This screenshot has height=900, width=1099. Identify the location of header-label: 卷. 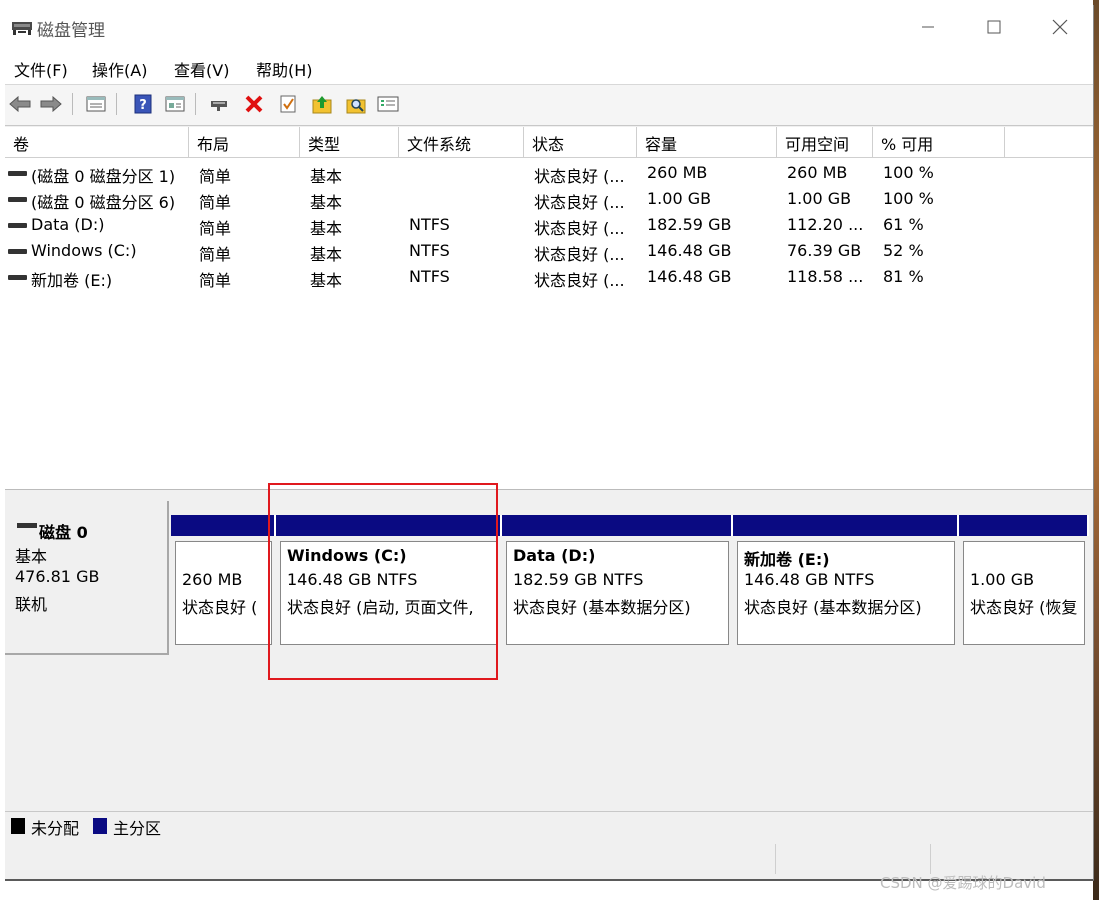
(21, 144).